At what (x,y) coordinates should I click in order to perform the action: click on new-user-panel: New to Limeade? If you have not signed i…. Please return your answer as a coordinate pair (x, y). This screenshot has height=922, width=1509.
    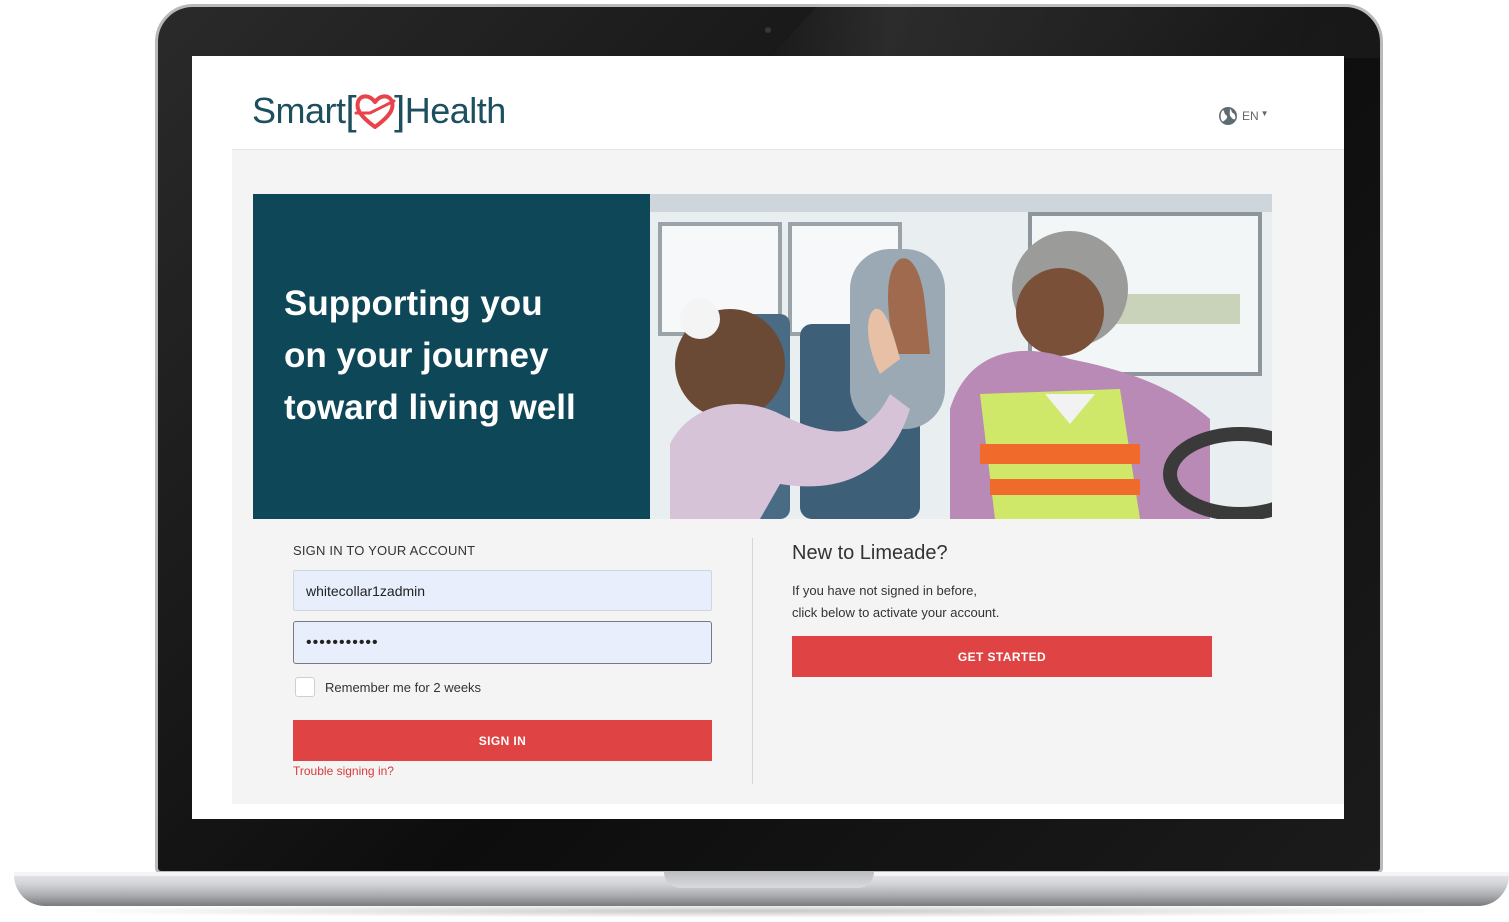
    Looking at the image, I should click on (1002, 609).